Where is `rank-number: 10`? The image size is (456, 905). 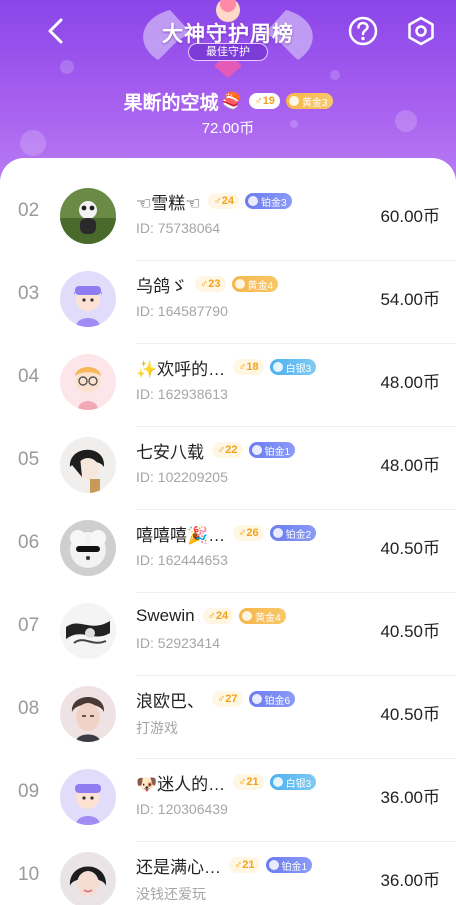
rank-number: 10 is located at coordinates (29, 874).